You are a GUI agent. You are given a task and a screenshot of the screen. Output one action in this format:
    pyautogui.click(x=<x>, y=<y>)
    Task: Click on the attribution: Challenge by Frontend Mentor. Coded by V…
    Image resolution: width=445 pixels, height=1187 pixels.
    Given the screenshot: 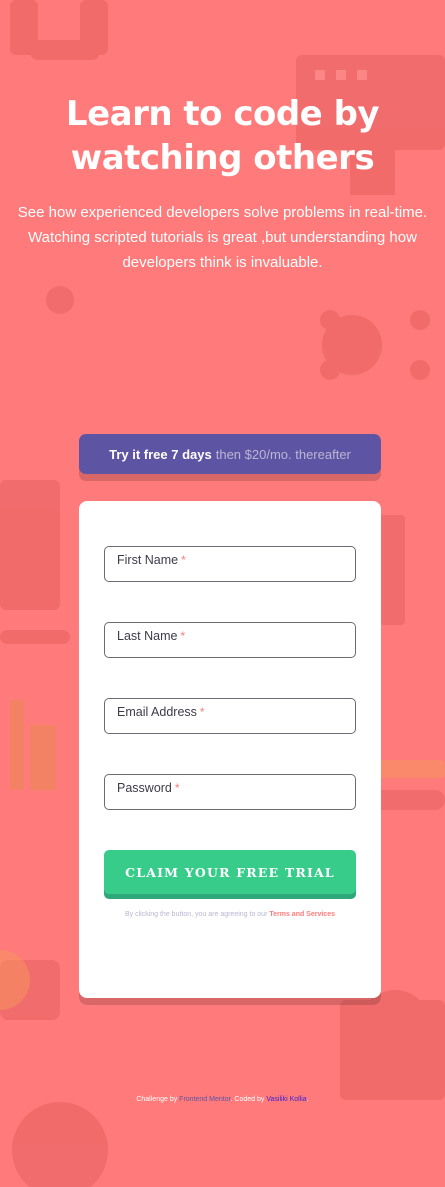 What is the action you would take?
    pyautogui.click(x=222, y=1099)
    